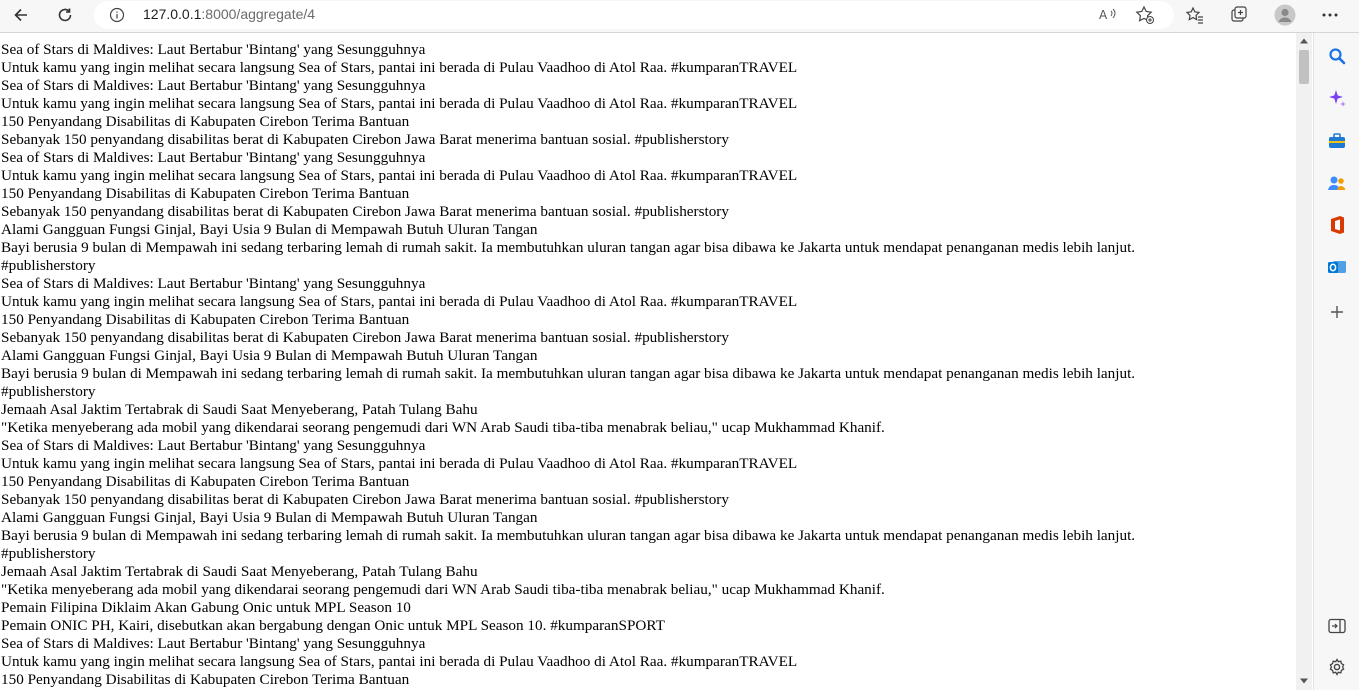 The width and height of the screenshot is (1359, 690). What do you see at coordinates (21, 15) in the screenshot?
I see `back-icon` at bounding box center [21, 15].